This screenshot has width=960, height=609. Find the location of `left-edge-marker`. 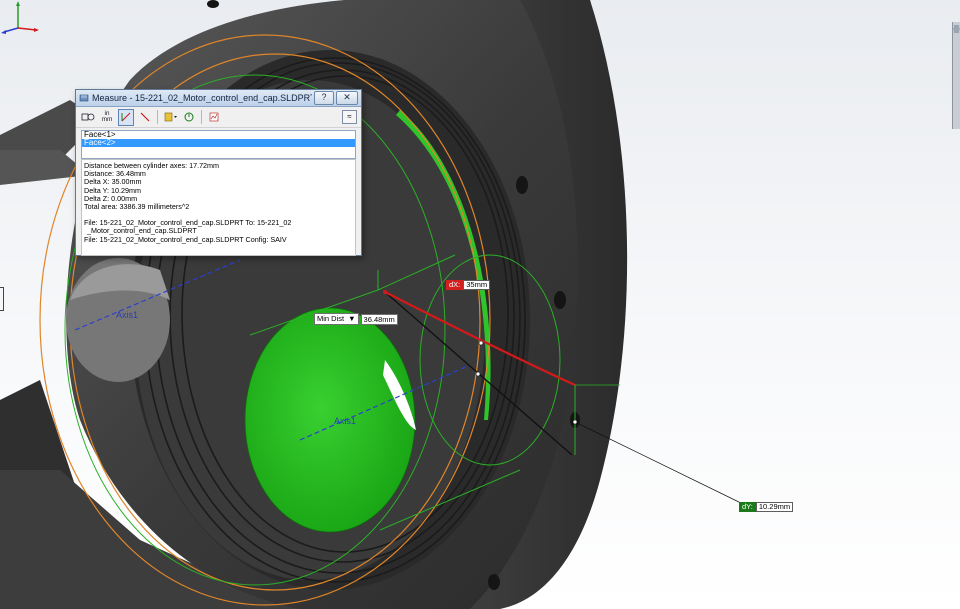

left-edge-marker is located at coordinates (2, 299).